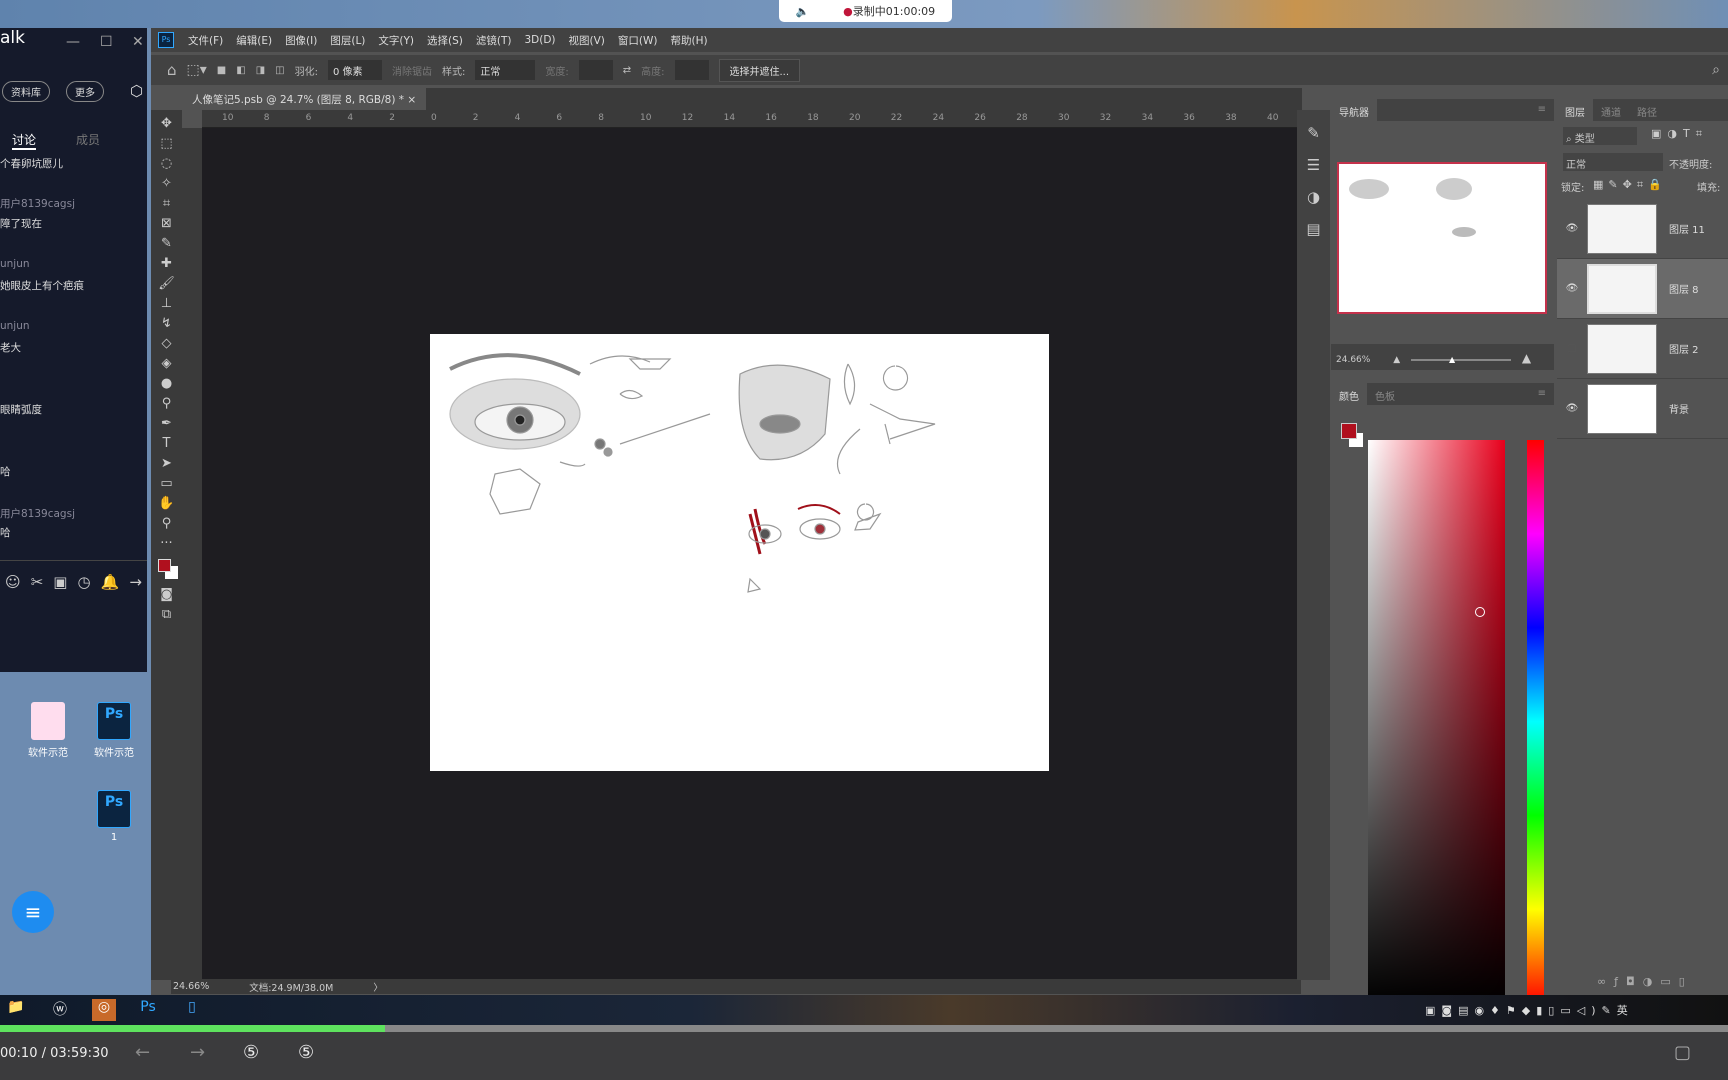 This screenshot has height=1080, width=1728. What do you see at coordinates (166, 543) in the screenshot?
I see `more-tools-icon: ···` at bounding box center [166, 543].